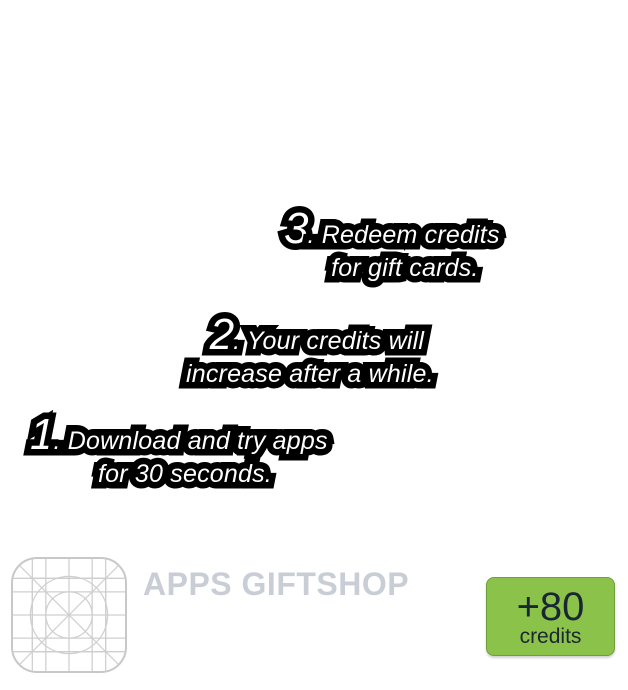 The height and width of the screenshot is (690, 628). Describe the element at coordinates (310, 374) in the screenshot. I see `step-2-line-2: increase after a while.` at that location.